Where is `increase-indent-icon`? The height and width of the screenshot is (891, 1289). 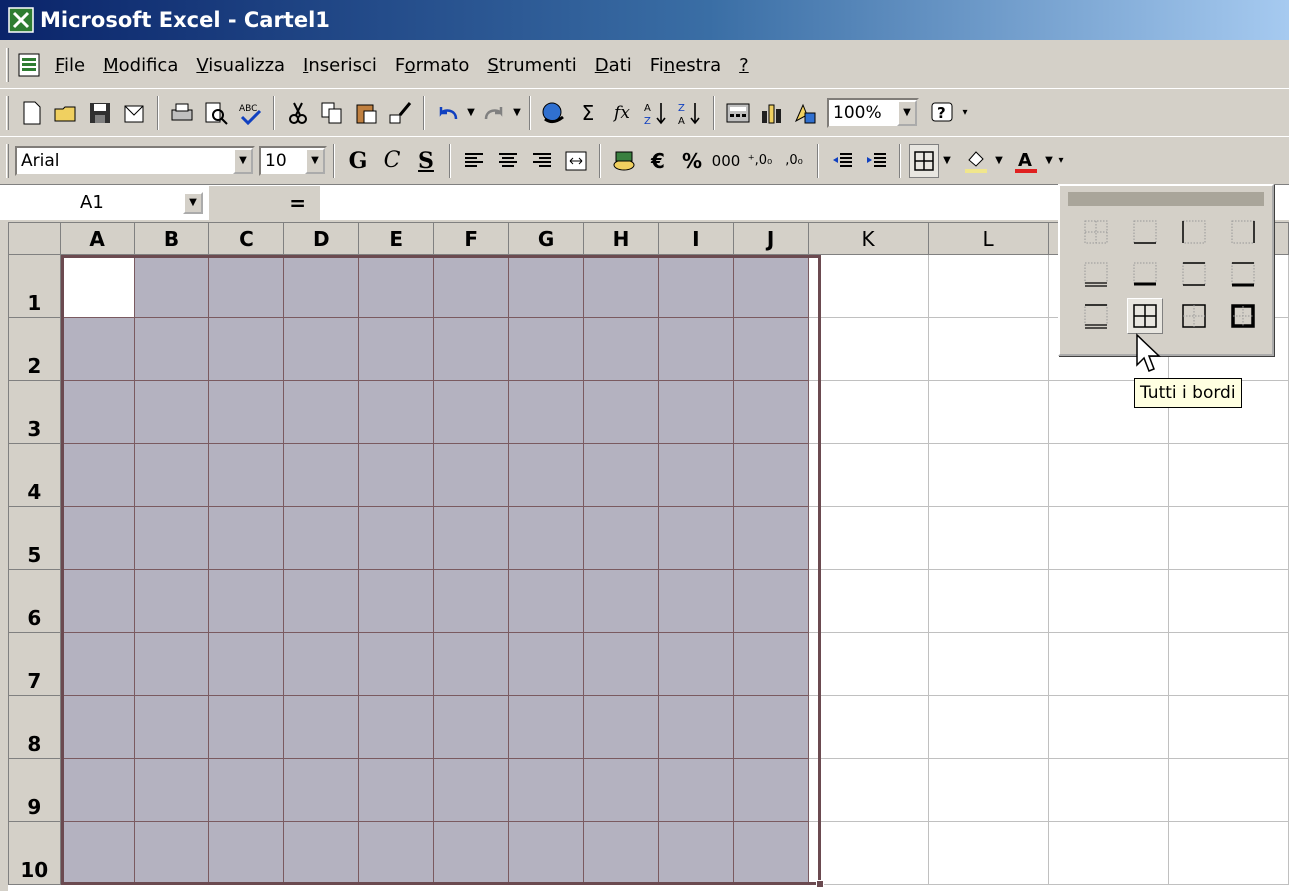
increase-indent-icon is located at coordinates (876, 161).